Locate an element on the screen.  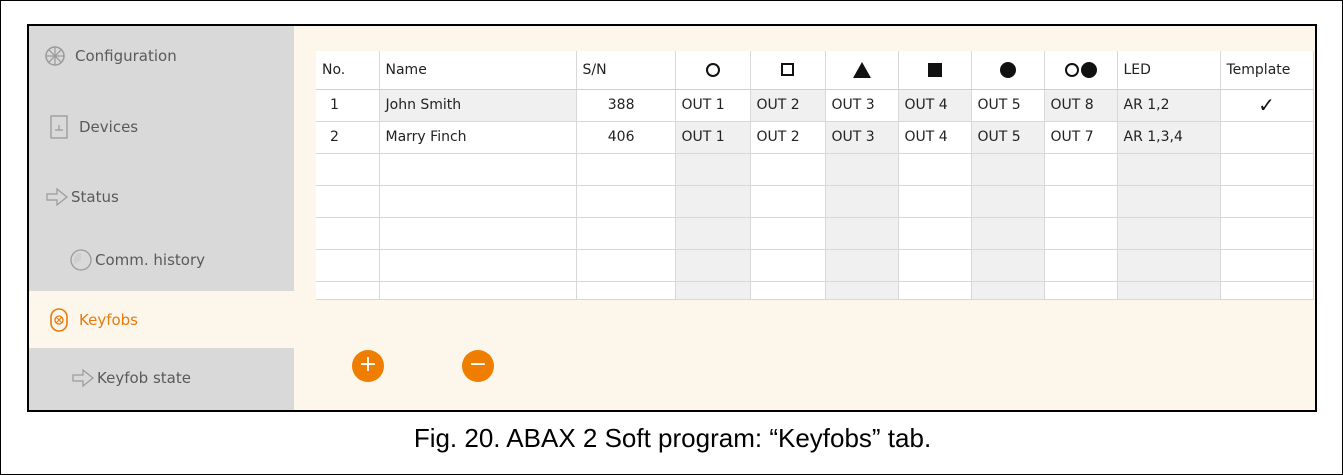
cell-template is located at coordinates (1267, 137).